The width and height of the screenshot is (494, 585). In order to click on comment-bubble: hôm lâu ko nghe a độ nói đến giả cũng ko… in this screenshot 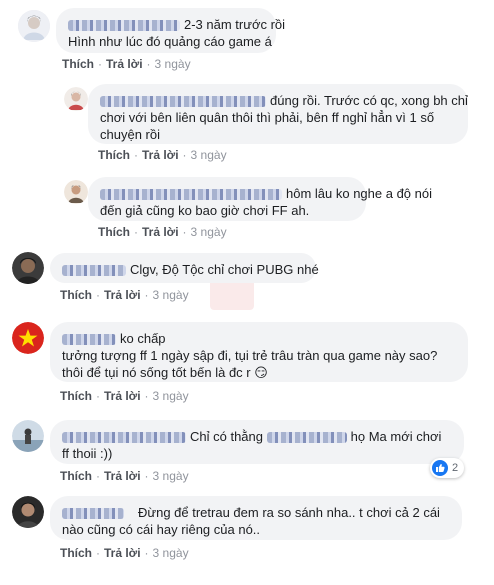, I will do `click(260, 199)`.